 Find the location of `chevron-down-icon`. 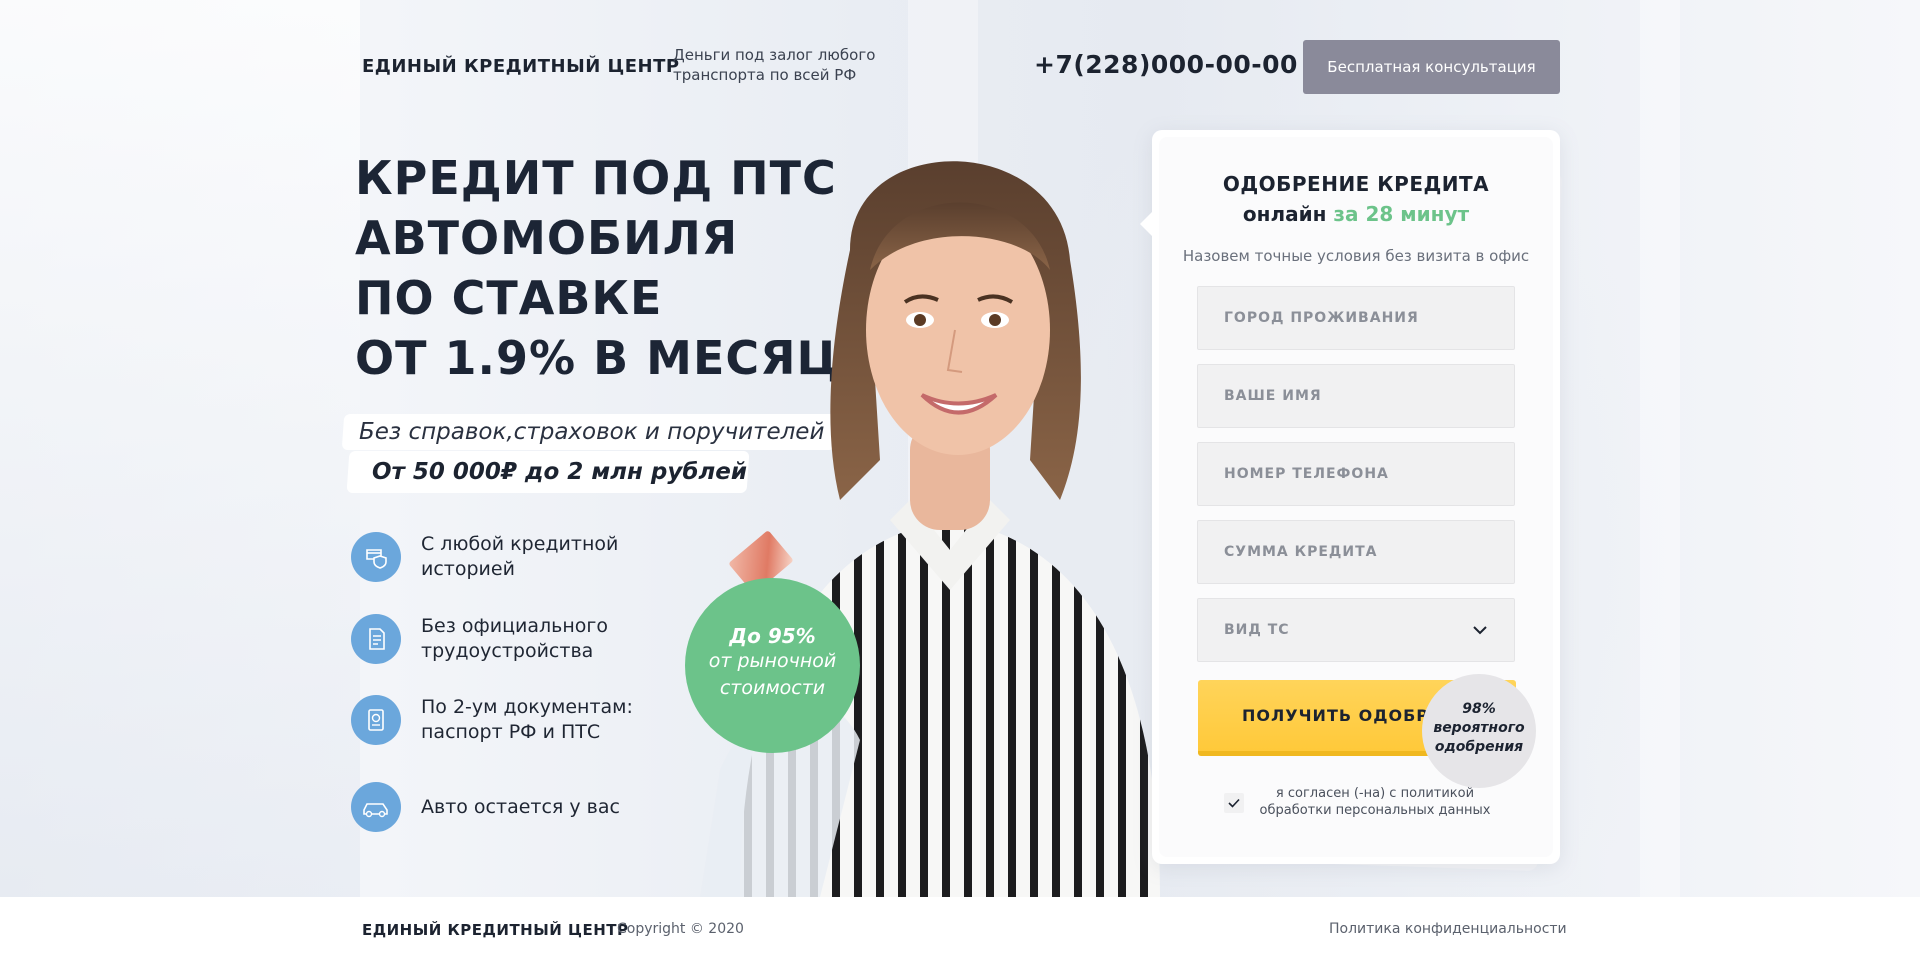

chevron-down-icon is located at coordinates (1480, 630).